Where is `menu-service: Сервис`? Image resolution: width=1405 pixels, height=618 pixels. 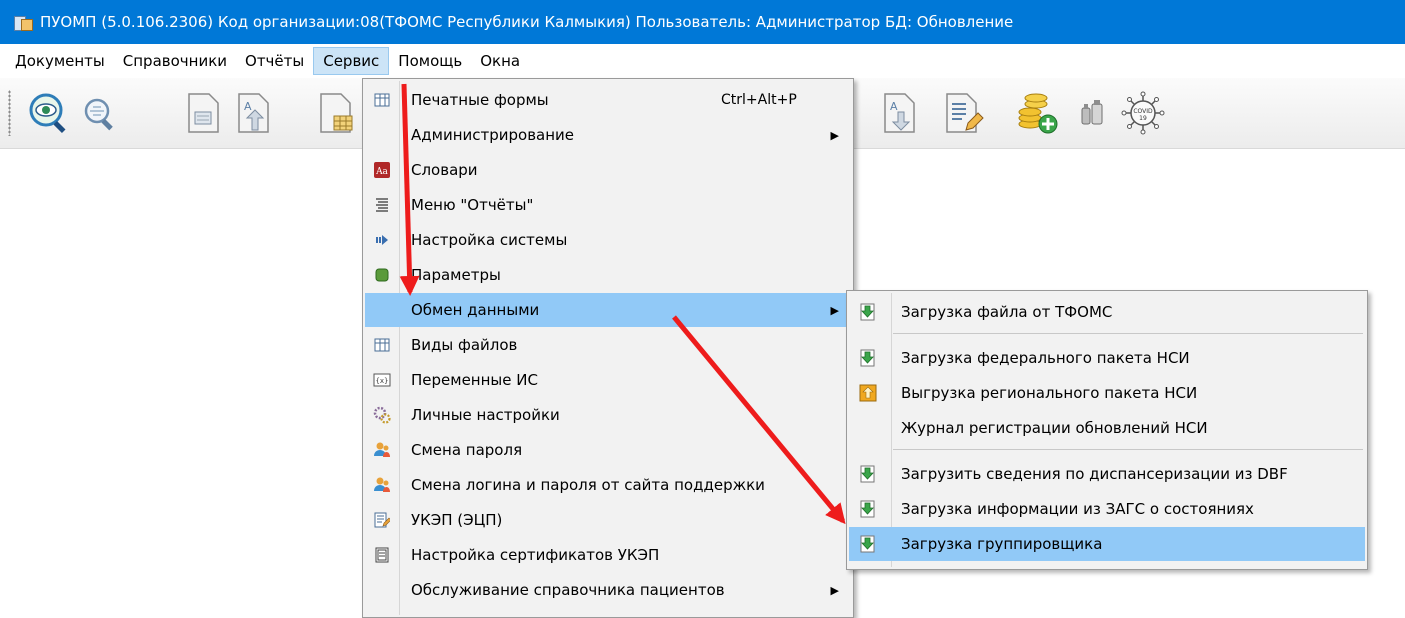 menu-service: Сервис is located at coordinates (351, 61).